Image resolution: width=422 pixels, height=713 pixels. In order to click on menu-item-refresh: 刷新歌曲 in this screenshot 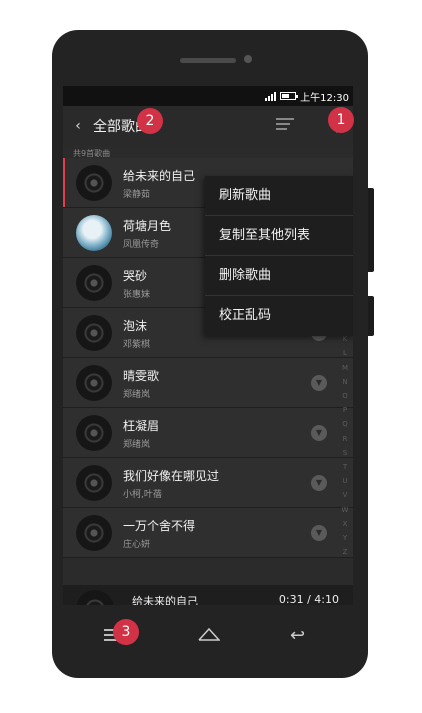, I will do `click(279, 196)`.